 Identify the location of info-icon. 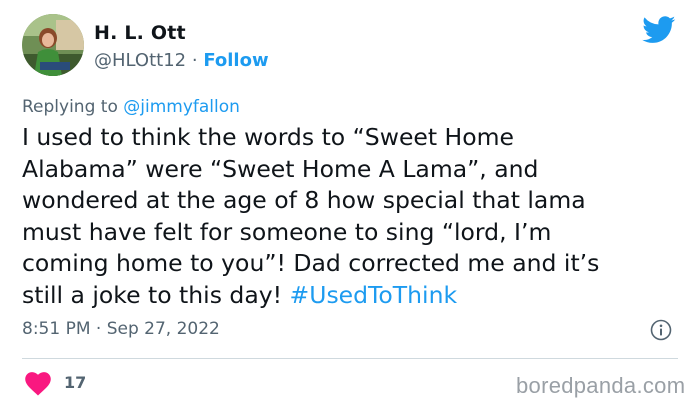
(661, 330).